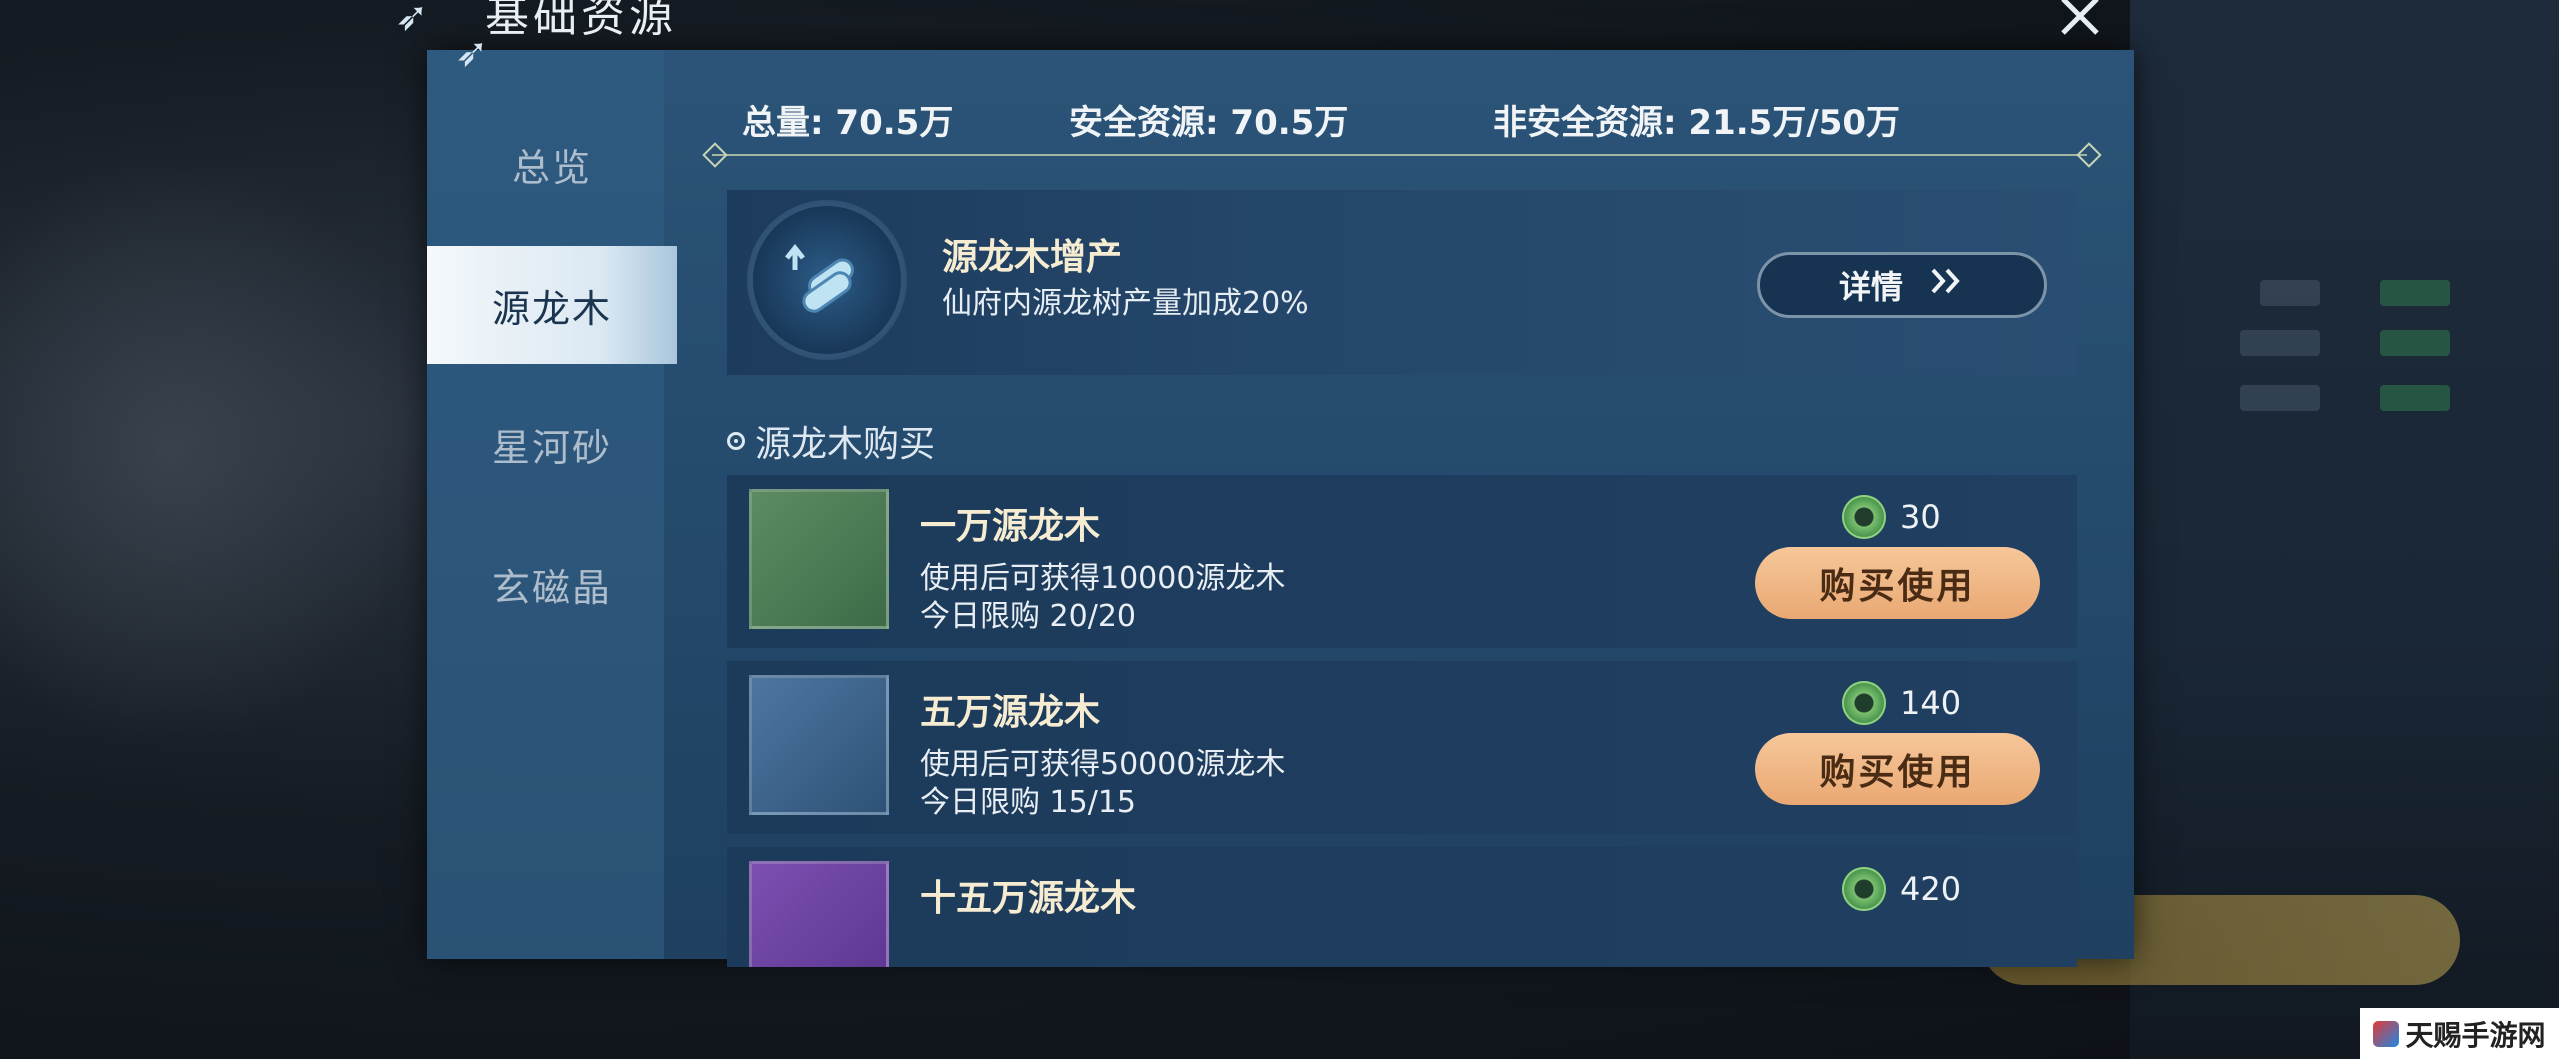 This screenshot has width=2559, height=1059. I want to click on sidebar-item-overview: 总览, so click(552, 164).